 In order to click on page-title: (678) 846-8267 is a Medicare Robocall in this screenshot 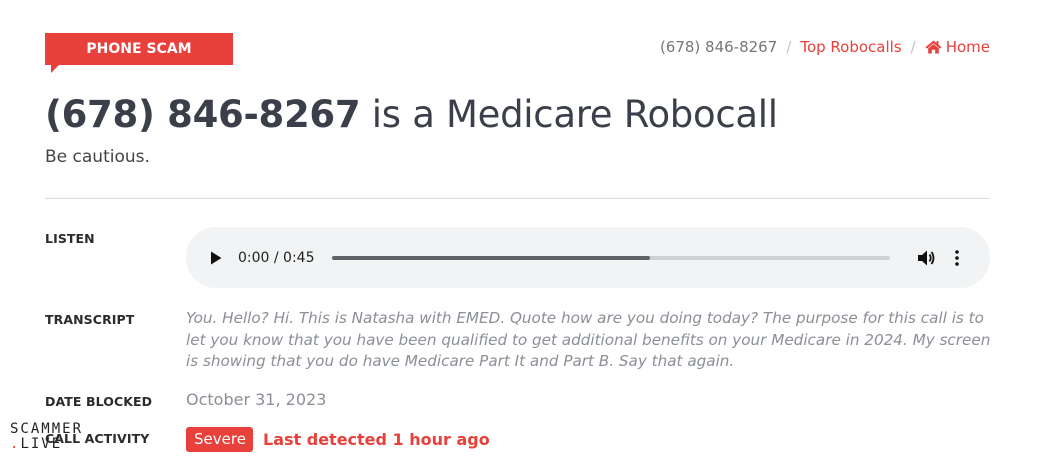, I will do `click(411, 114)`.